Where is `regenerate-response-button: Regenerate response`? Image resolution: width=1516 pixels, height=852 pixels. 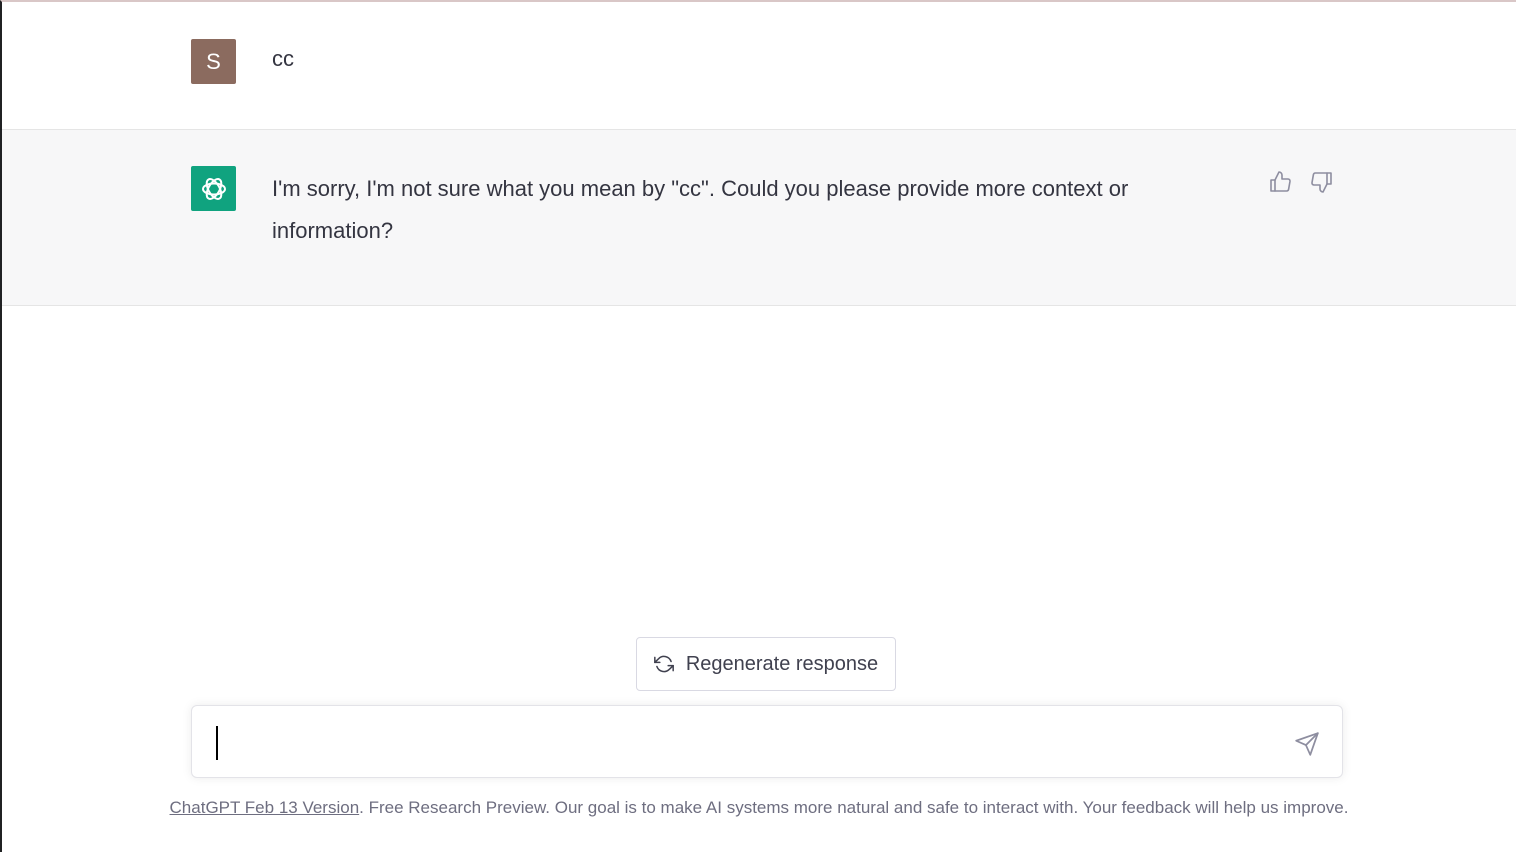
regenerate-response-button: Regenerate response is located at coordinates (766, 664).